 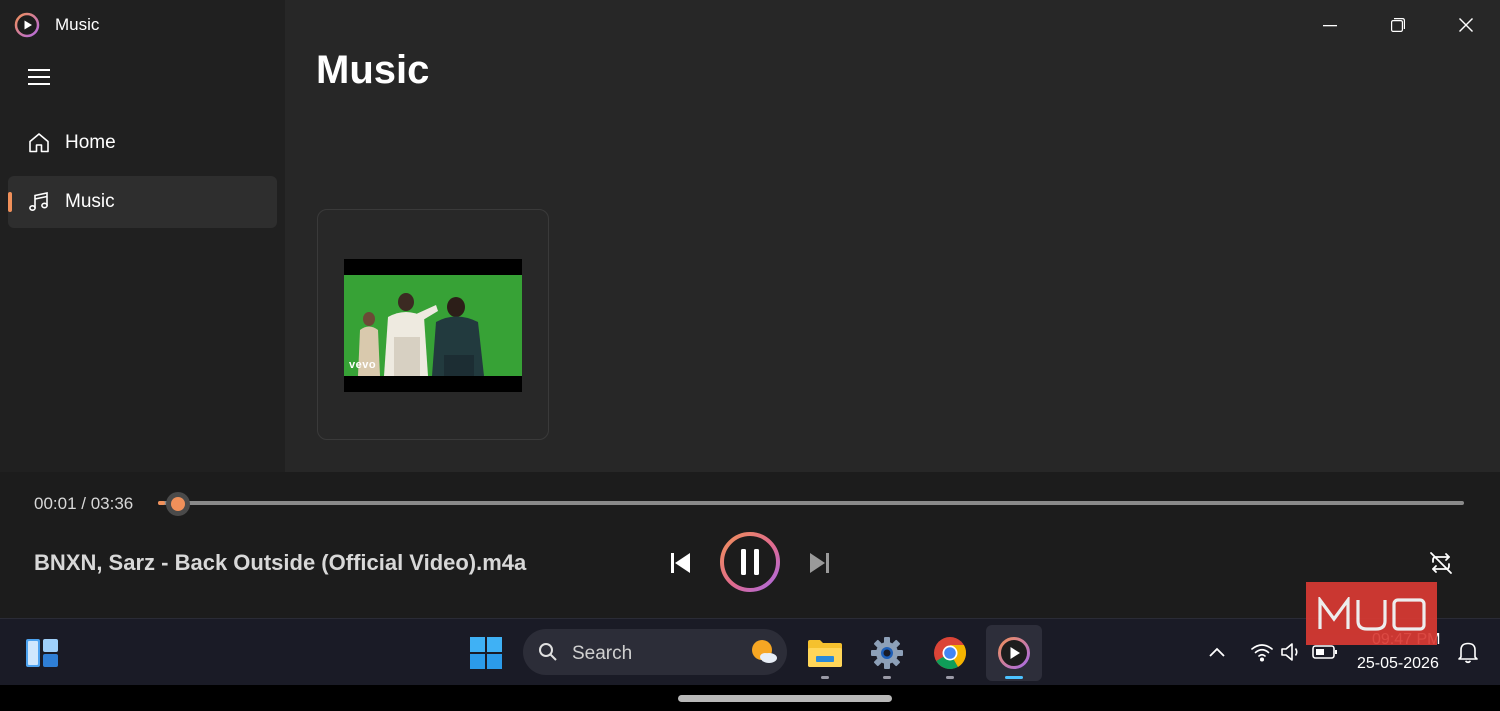 What do you see at coordinates (1262, 652) in the screenshot?
I see `wifi-icon` at bounding box center [1262, 652].